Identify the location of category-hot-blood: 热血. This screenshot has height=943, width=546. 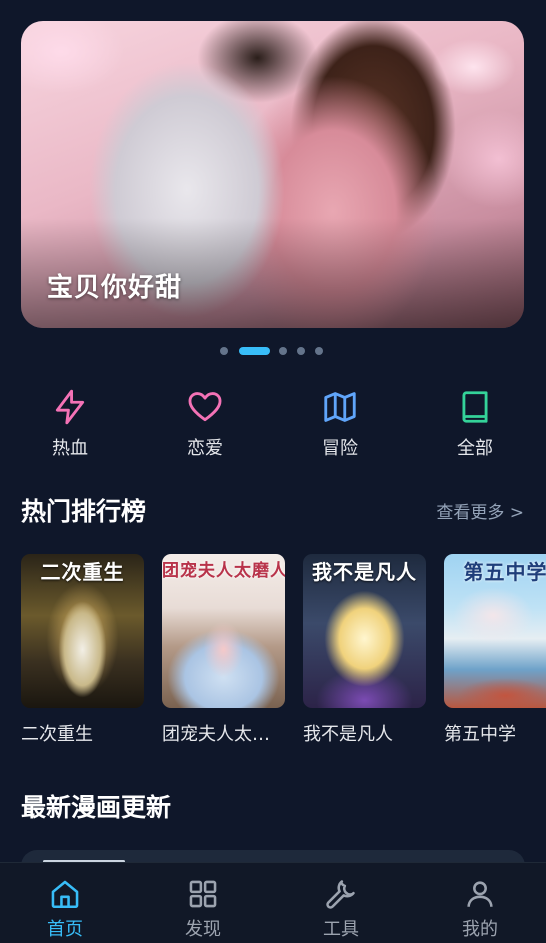
(70, 425).